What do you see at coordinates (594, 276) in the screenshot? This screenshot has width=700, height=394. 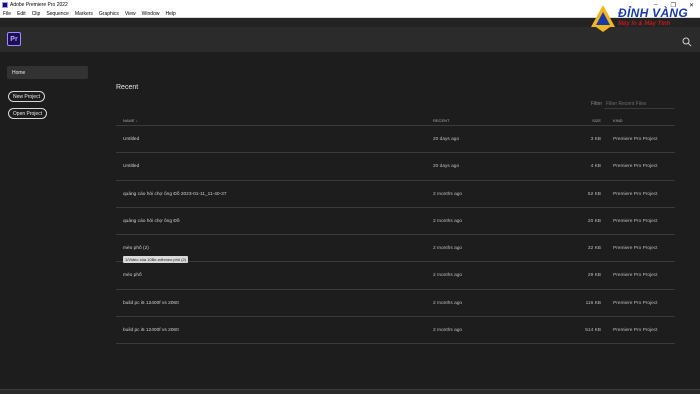 I see `file-size: 29 KB` at bounding box center [594, 276].